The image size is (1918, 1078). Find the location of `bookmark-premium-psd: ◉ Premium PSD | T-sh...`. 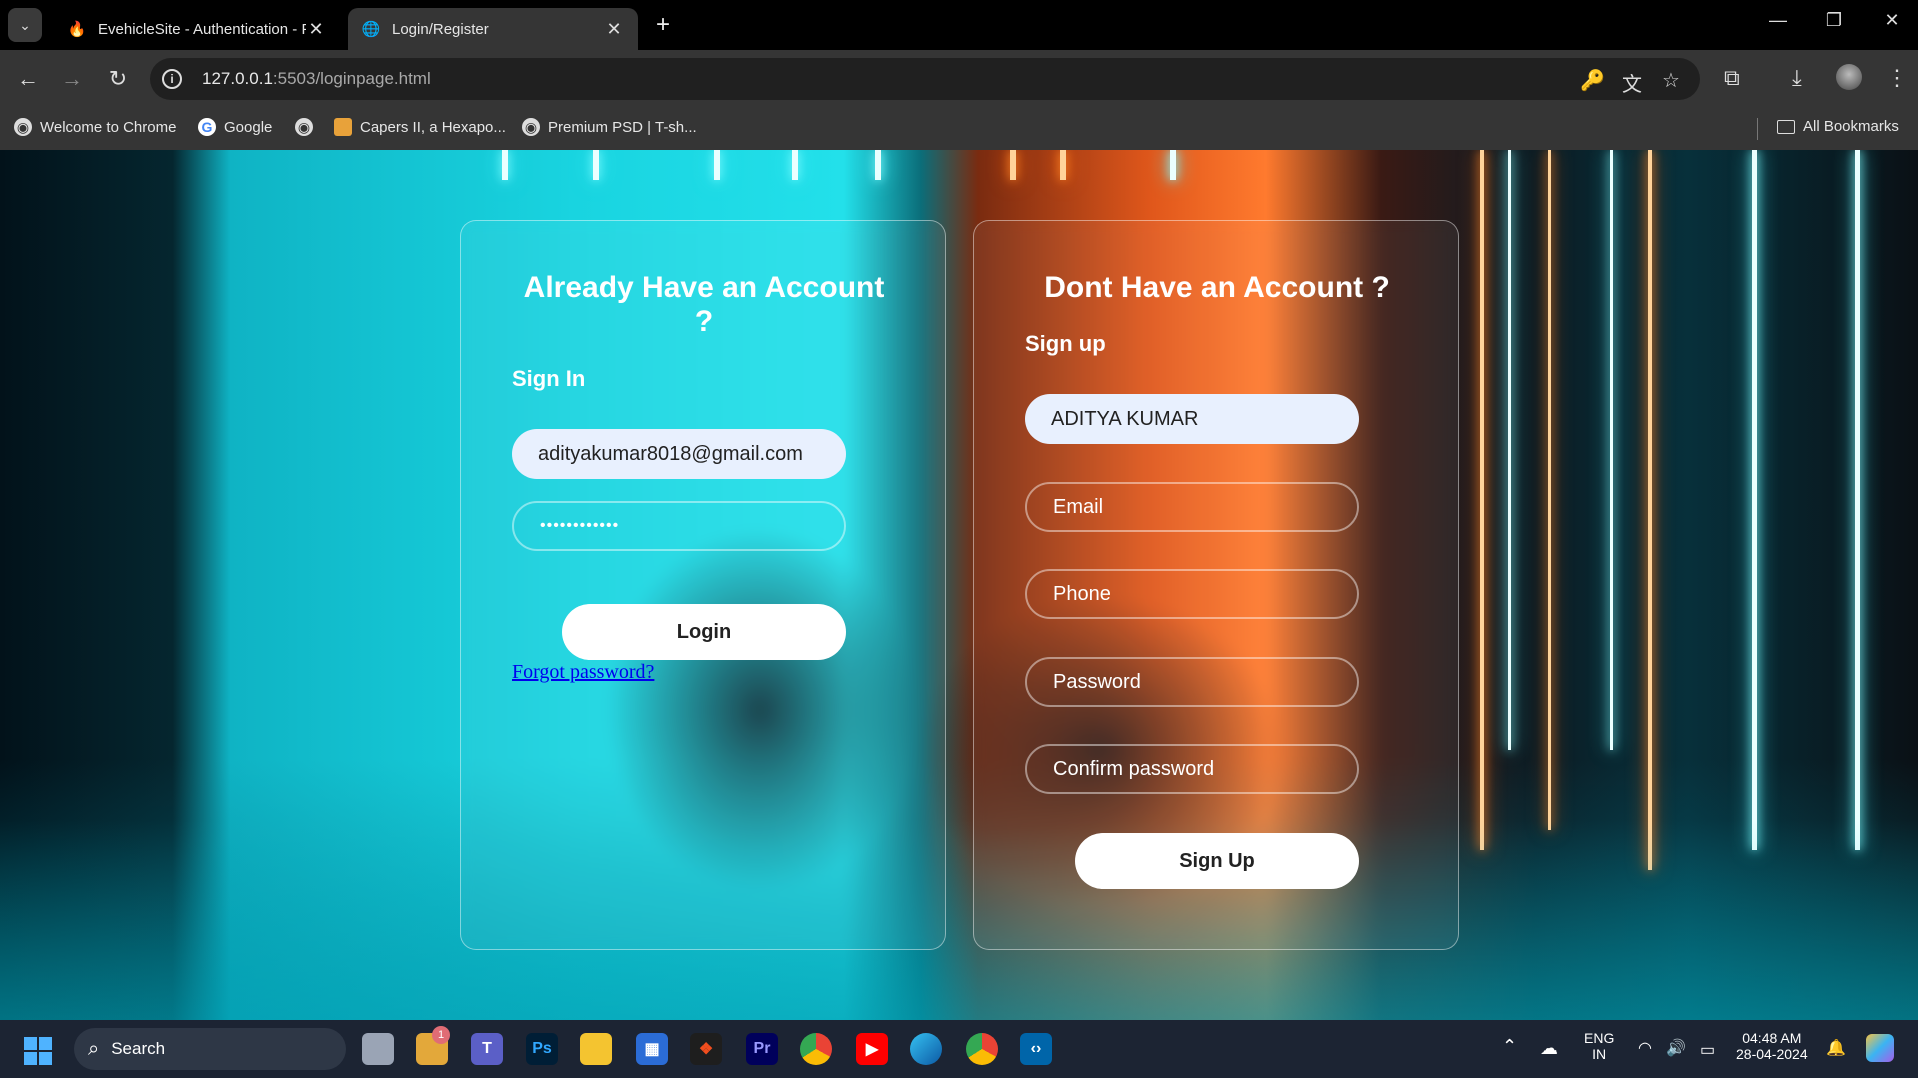

bookmark-premium-psd: ◉ Premium PSD | T-sh... is located at coordinates (609, 127).